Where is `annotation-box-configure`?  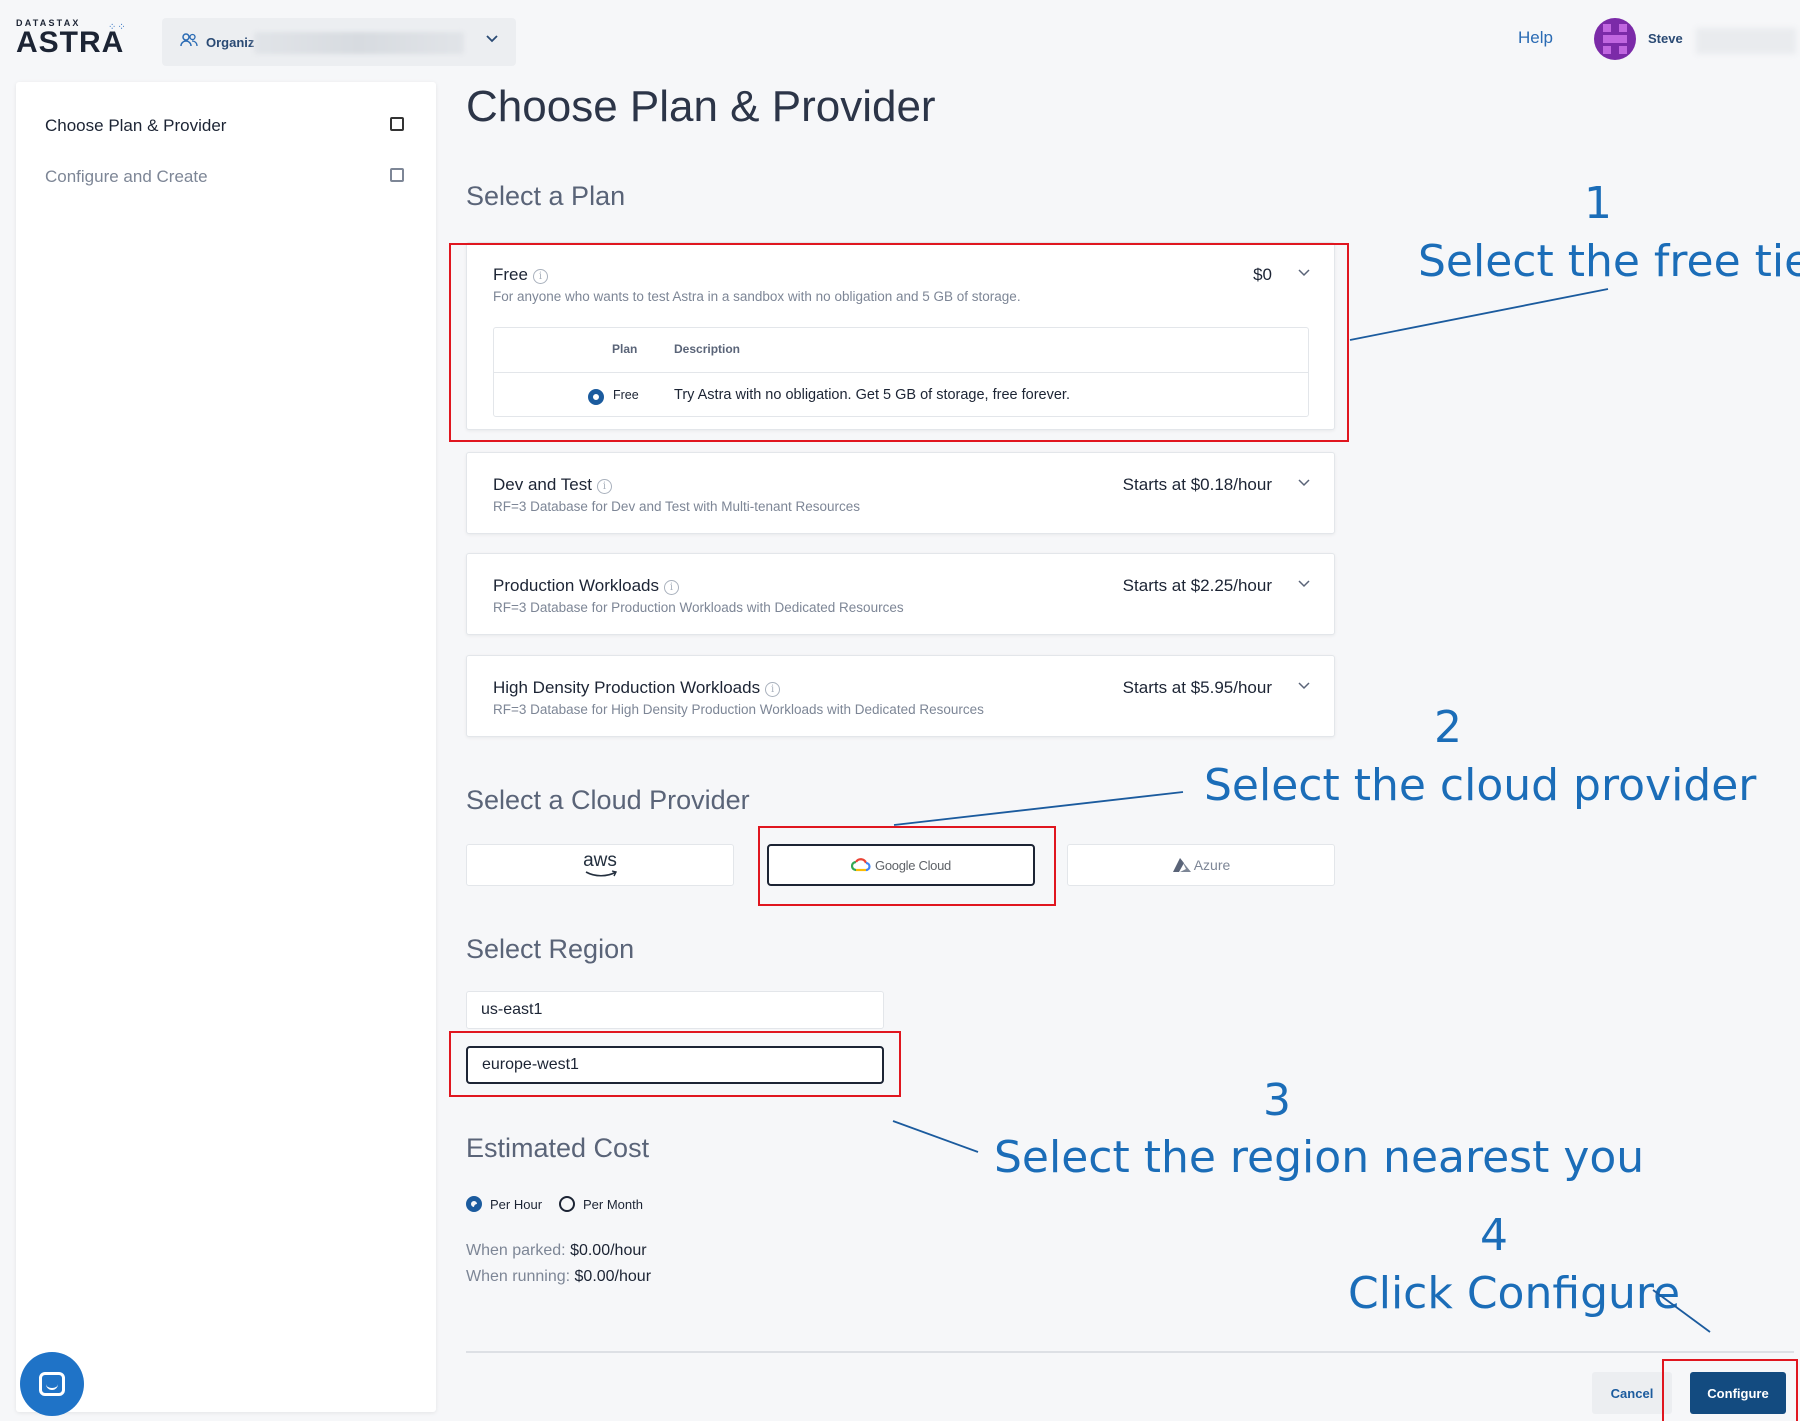 annotation-box-configure is located at coordinates (1730, 1390).